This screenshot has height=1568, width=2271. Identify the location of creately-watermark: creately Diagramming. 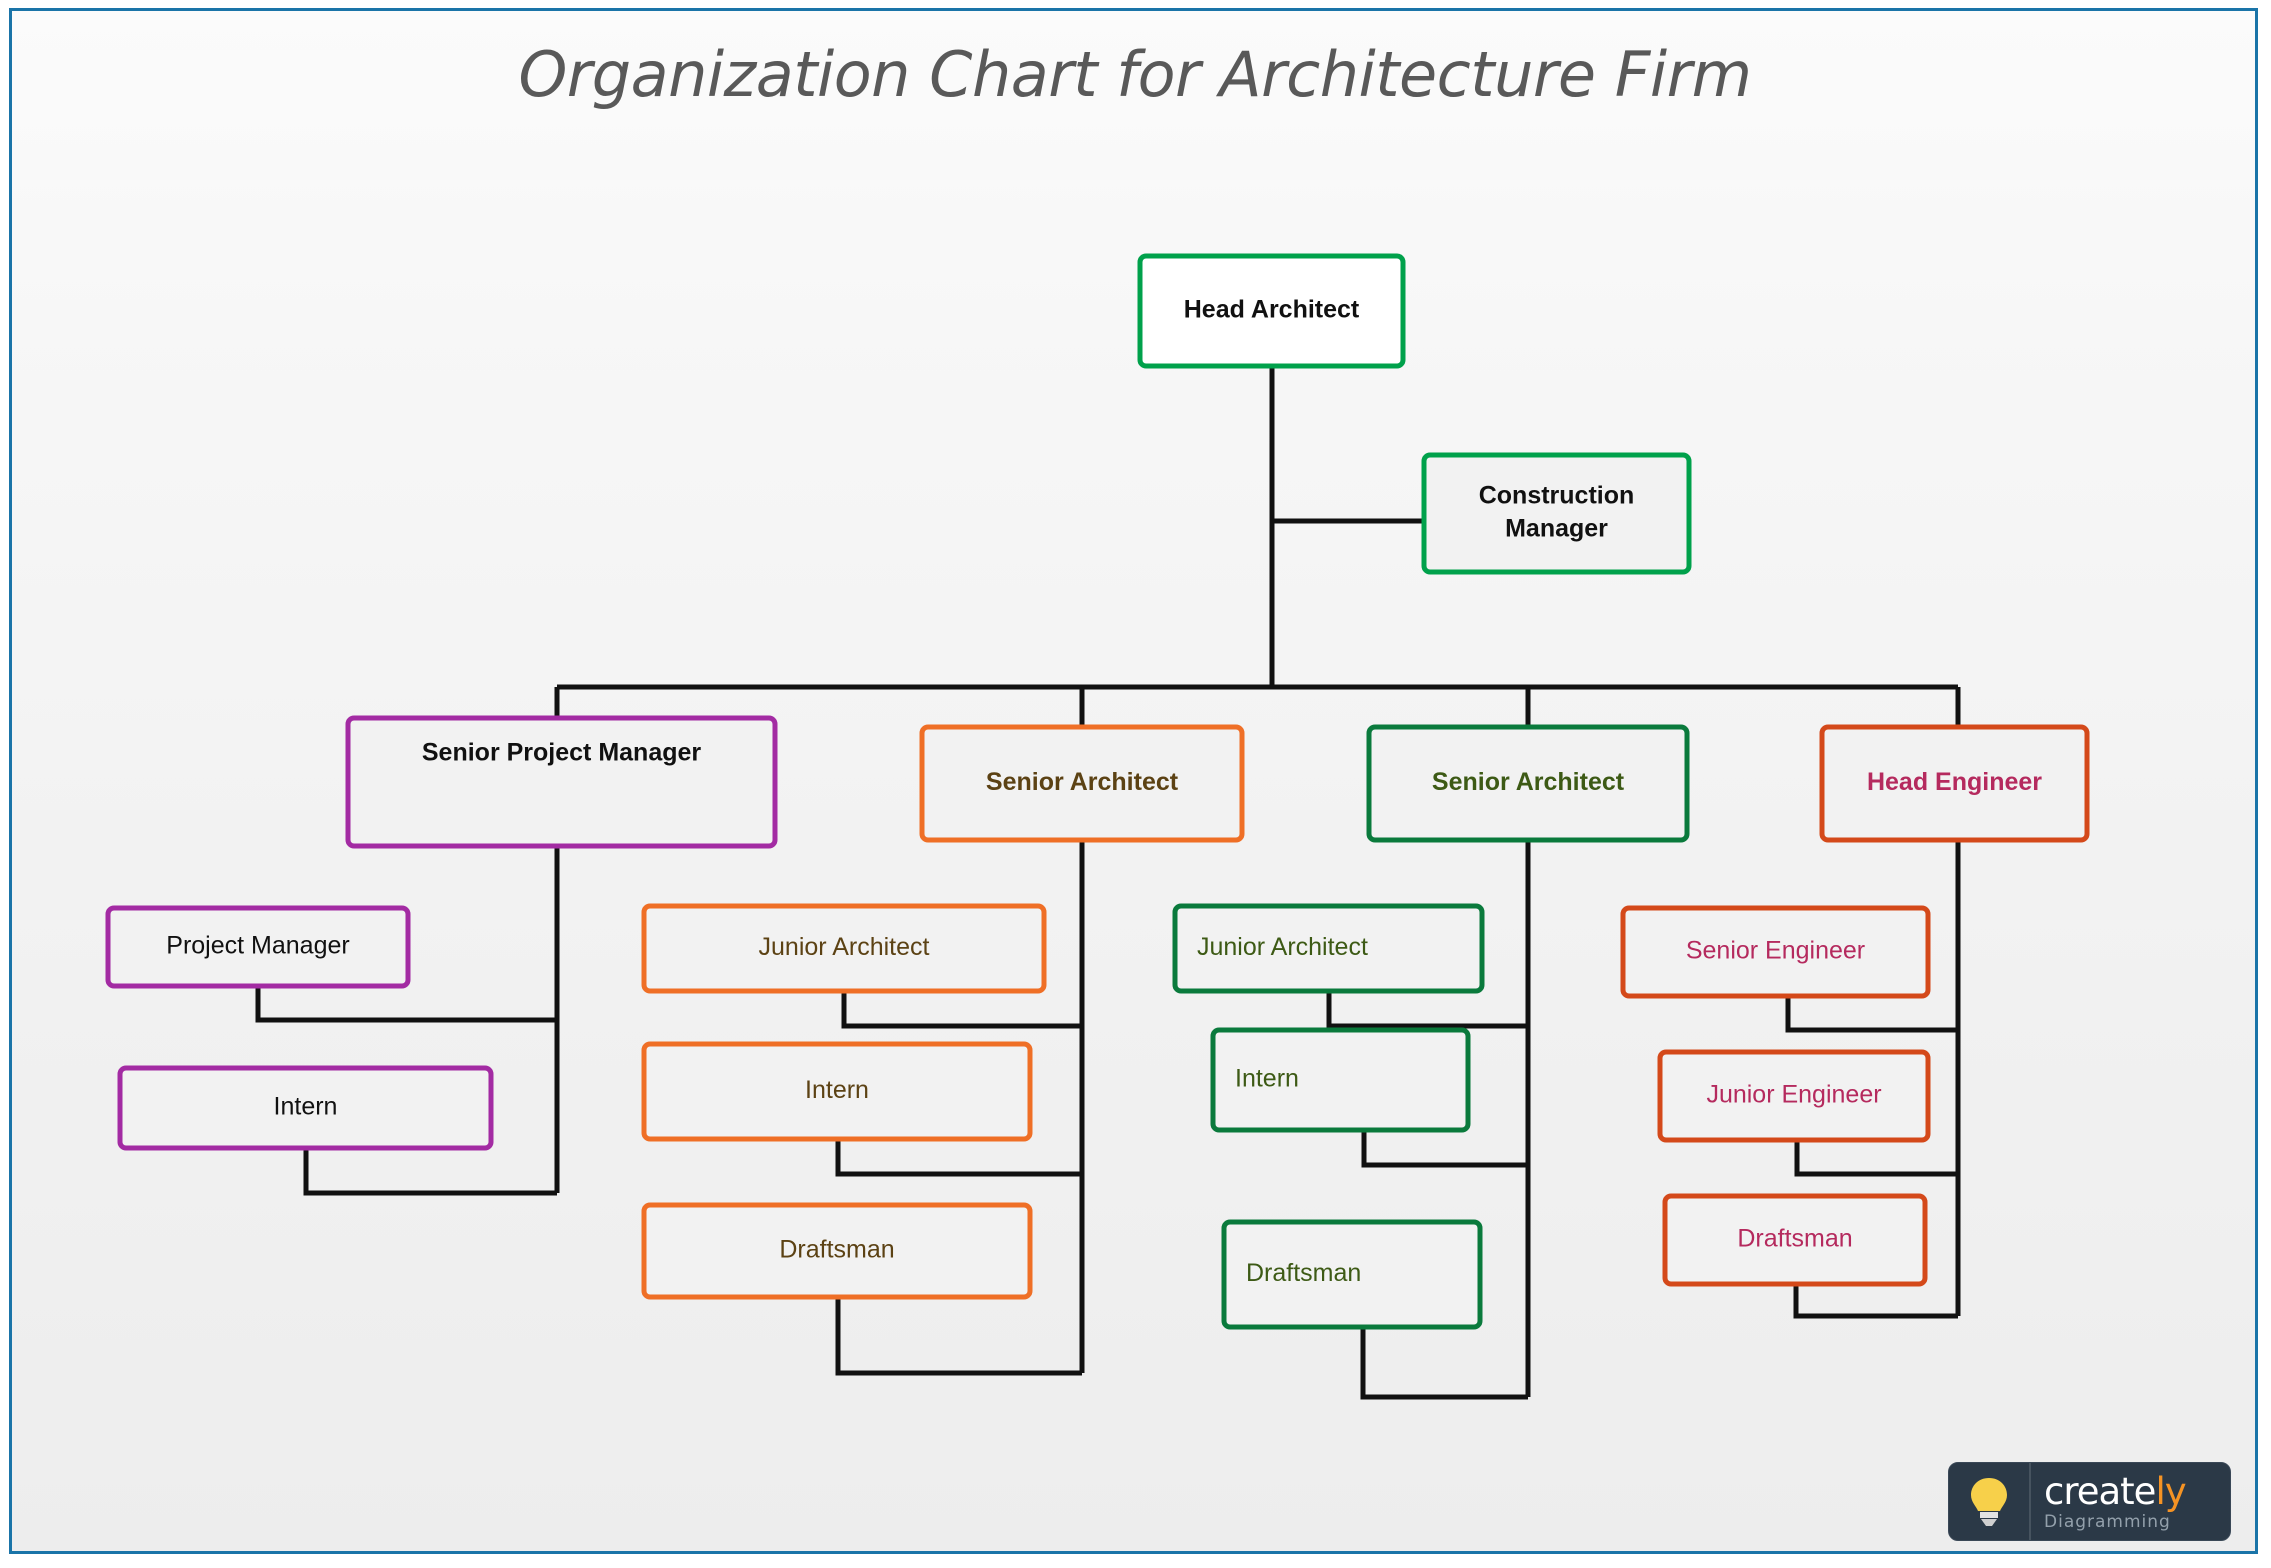
(2089, 1501).